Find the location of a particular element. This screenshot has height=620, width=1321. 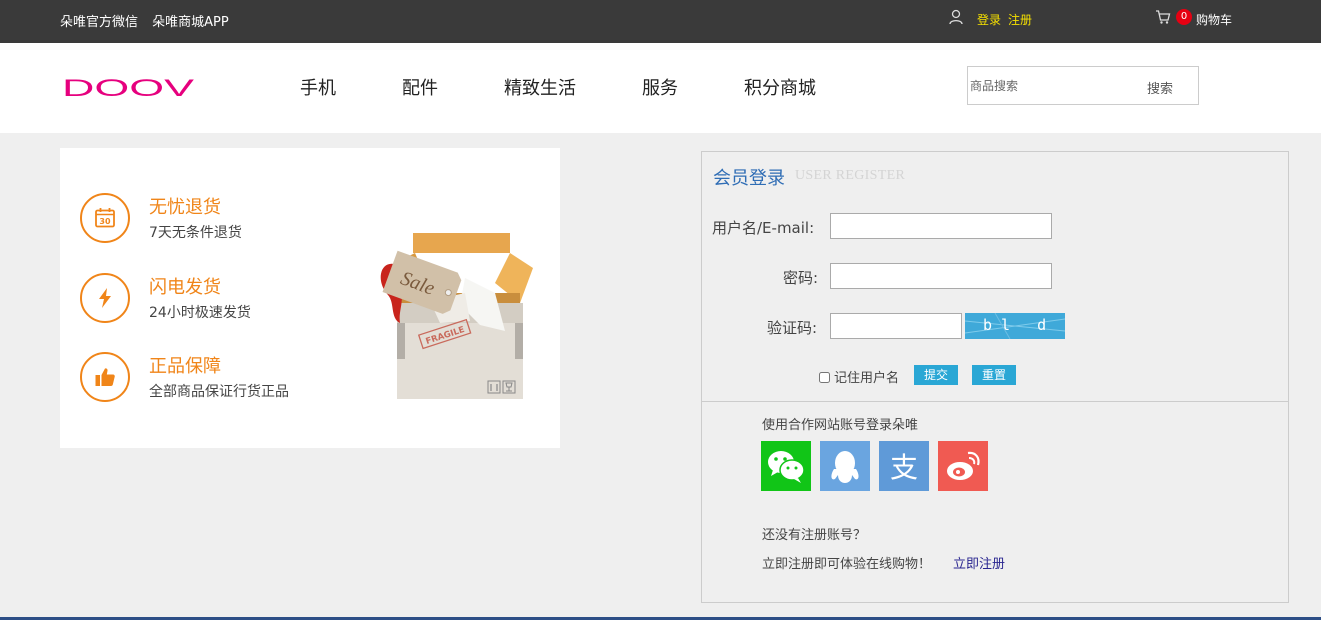

register-tip: 立即注册即可体验在线购物！ is located at coordinates (847, 564).